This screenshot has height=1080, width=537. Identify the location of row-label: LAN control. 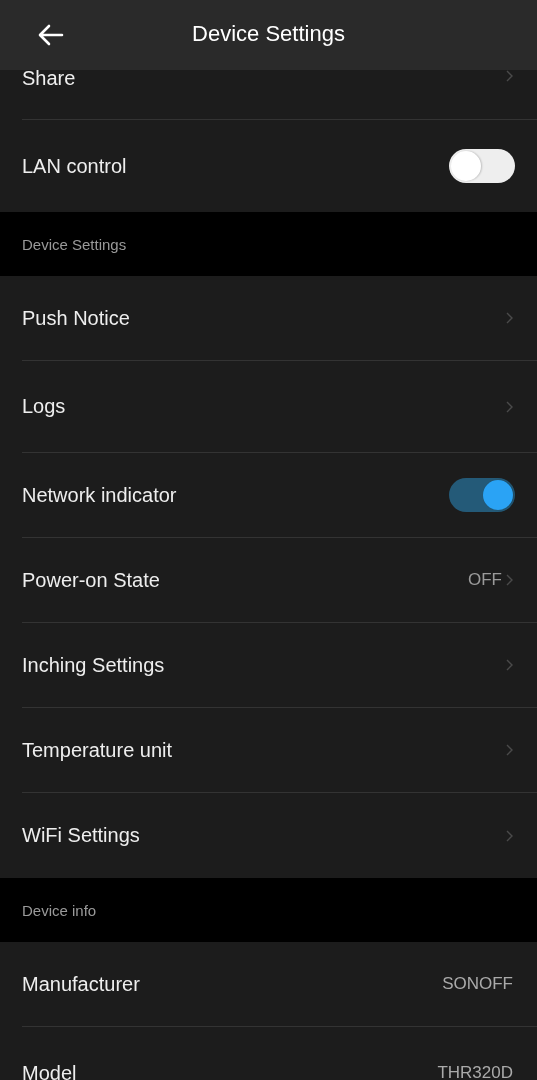
(74, 166).